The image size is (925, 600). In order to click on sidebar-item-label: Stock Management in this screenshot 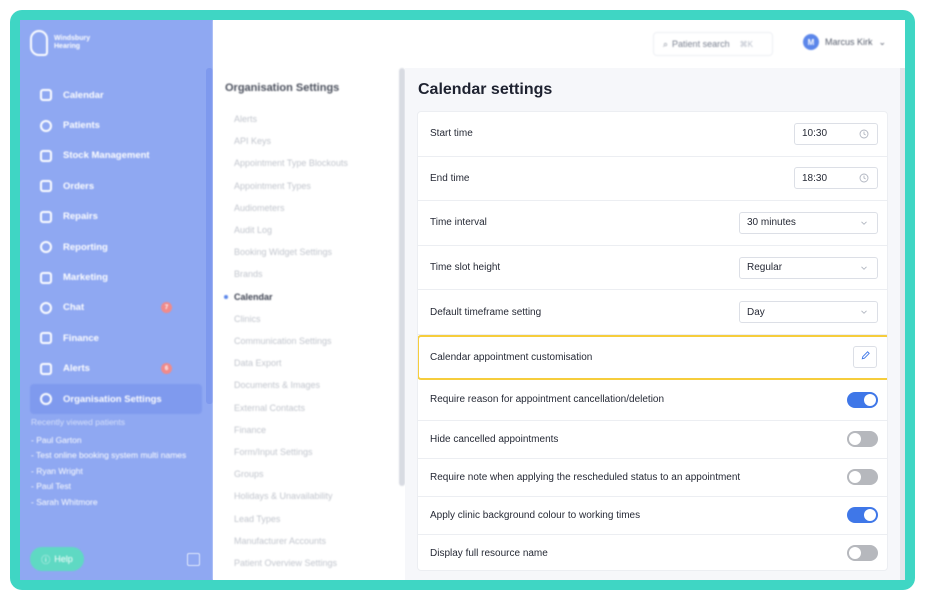, I will do `click(106, 156)`.